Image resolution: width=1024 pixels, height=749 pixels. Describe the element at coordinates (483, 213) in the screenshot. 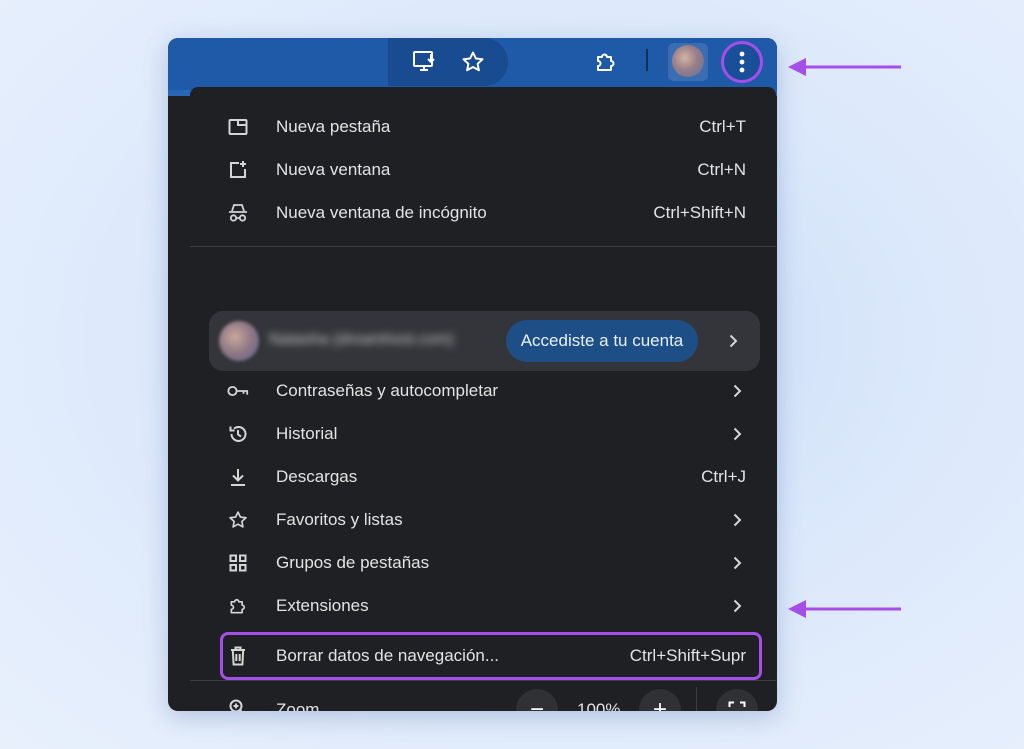

I see `menu-item-incognito: Nueva ventana de incógnito Ctrl+Shift+N` at that location.